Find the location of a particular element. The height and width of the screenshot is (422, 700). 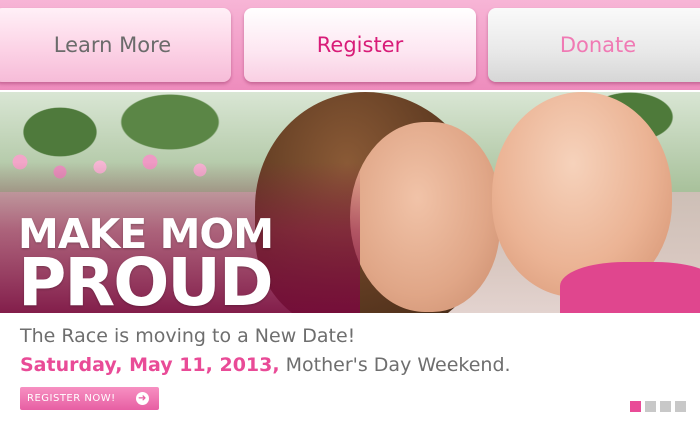

register-button: Register is located at coordinates (360, 45).